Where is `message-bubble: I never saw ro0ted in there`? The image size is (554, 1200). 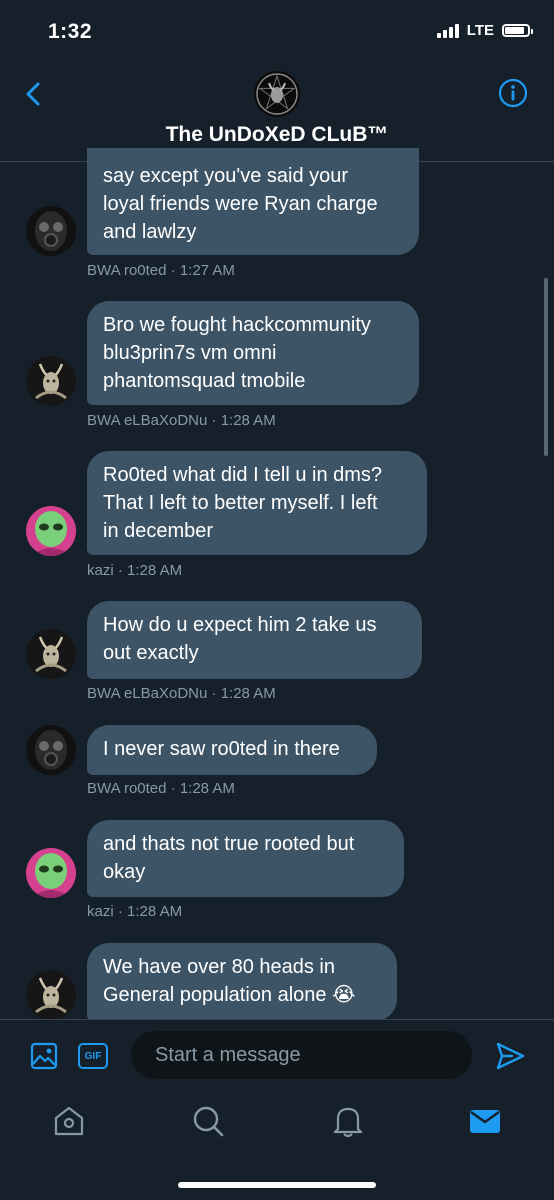 message-bubble: I never saw ro0ted in there is located at coordinates (232, 750).